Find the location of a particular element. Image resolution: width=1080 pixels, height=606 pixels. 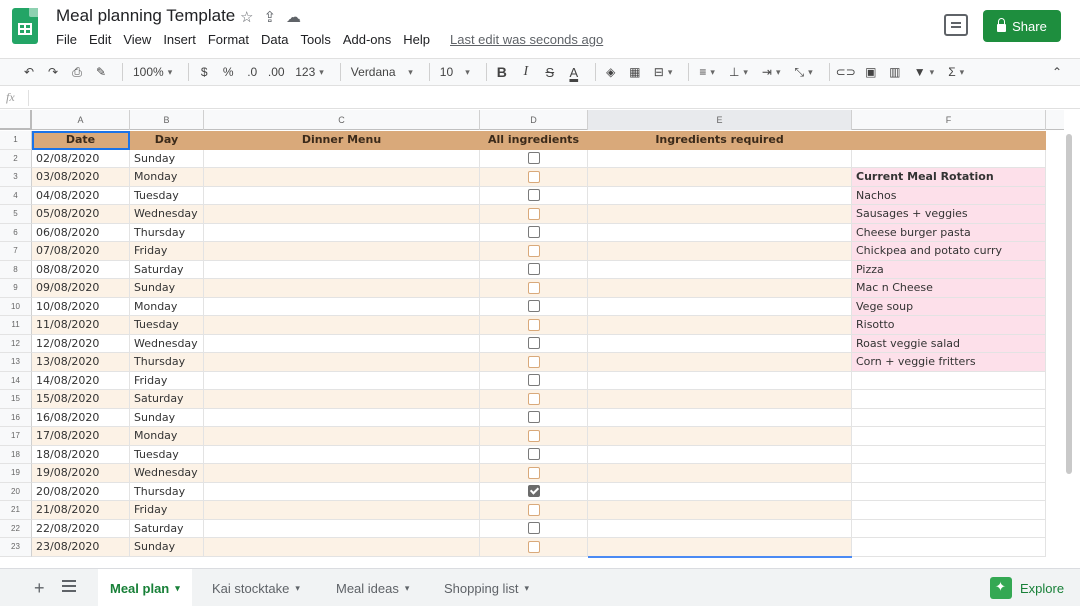

meal-rotation-item: Risotto is located at coordinates (949, 325).